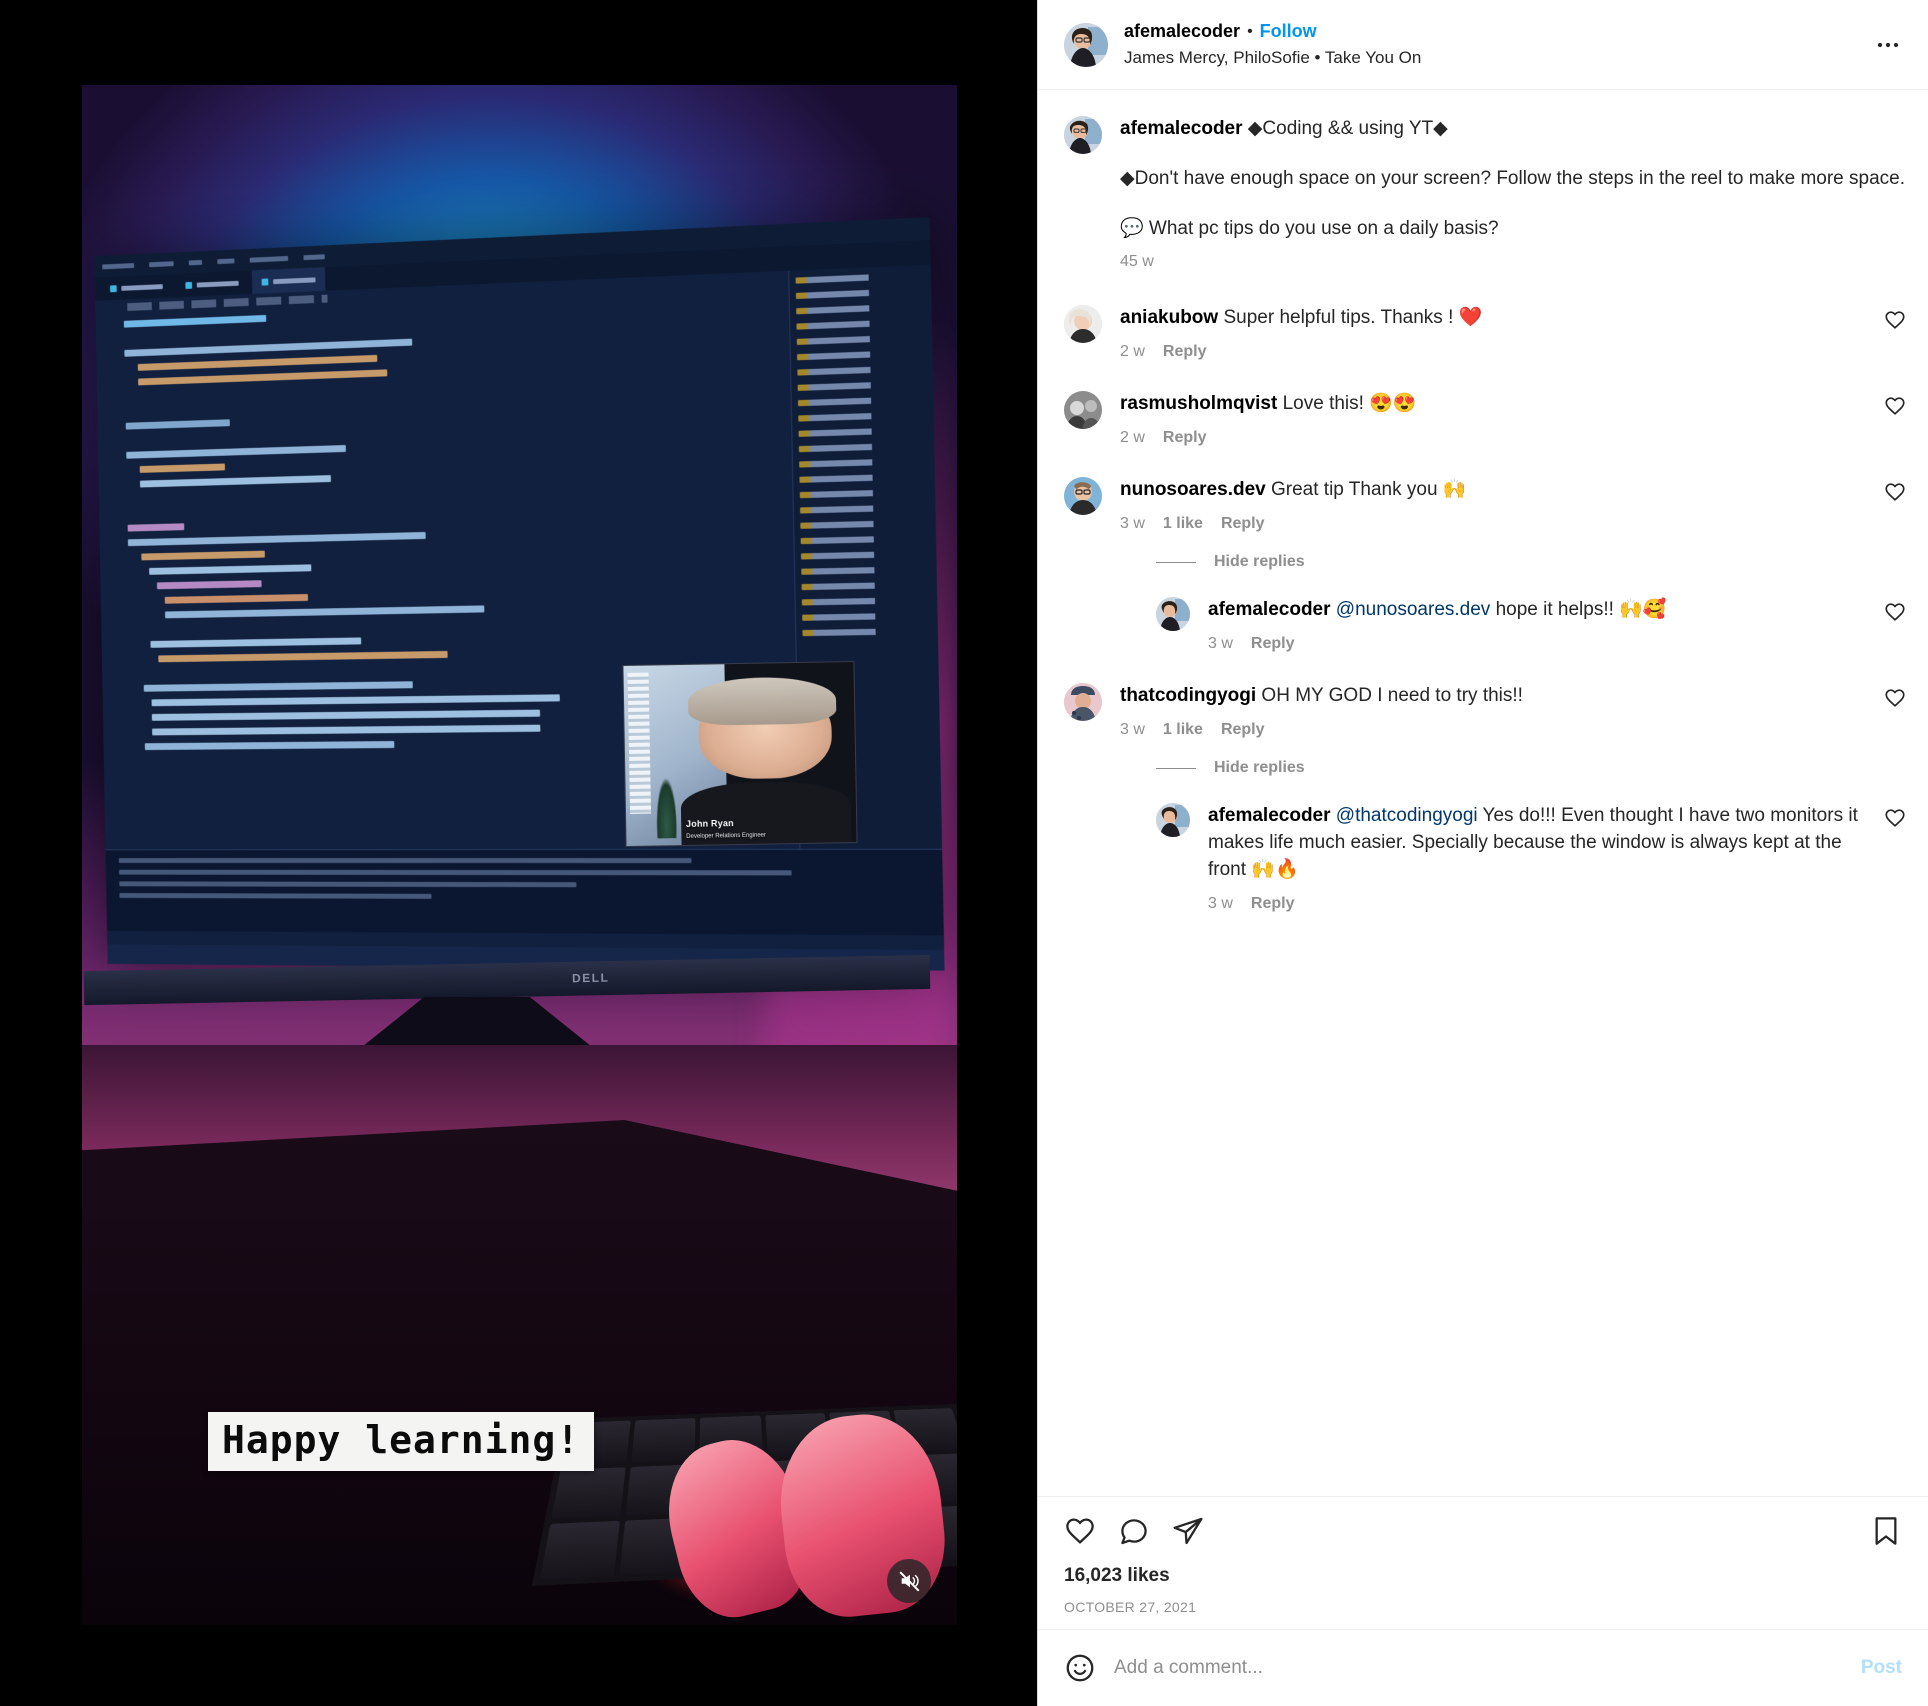  Describe the element at coordinates (401, 1441) in the screenshot. I see `video-overlay-caption: Happy learning!` at that location.